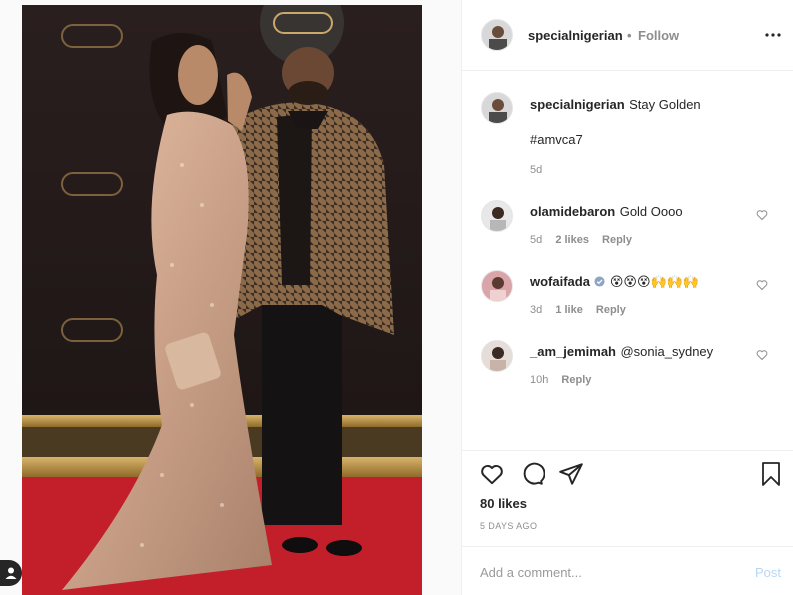 The width and height of the screenshot is (793, 595). Describe the element at coordinates (497, 108) in the screenshot. I see `caption-author-avatar` at that location.